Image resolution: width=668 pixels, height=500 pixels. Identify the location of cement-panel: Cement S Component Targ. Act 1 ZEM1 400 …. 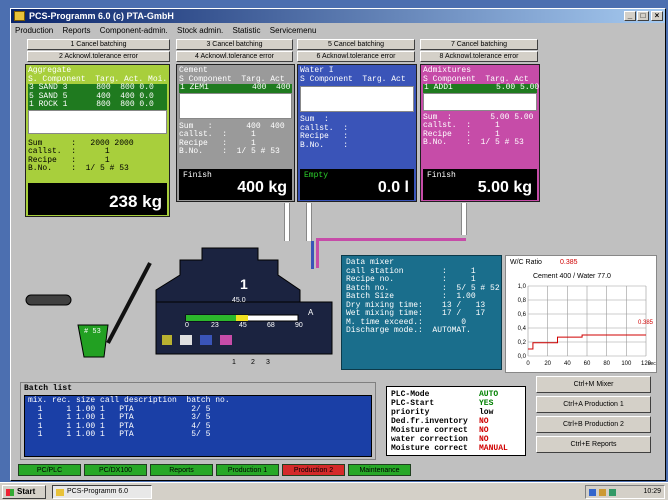
(235, 133).